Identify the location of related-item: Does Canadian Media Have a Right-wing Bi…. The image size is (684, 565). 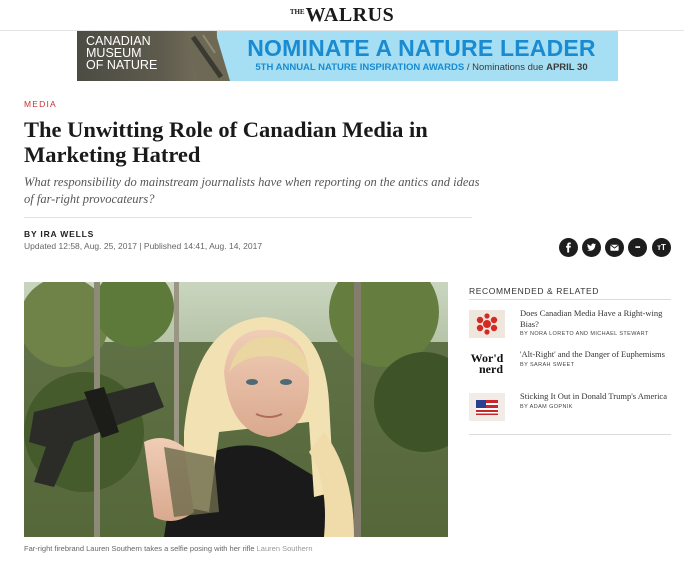
(570, 327).